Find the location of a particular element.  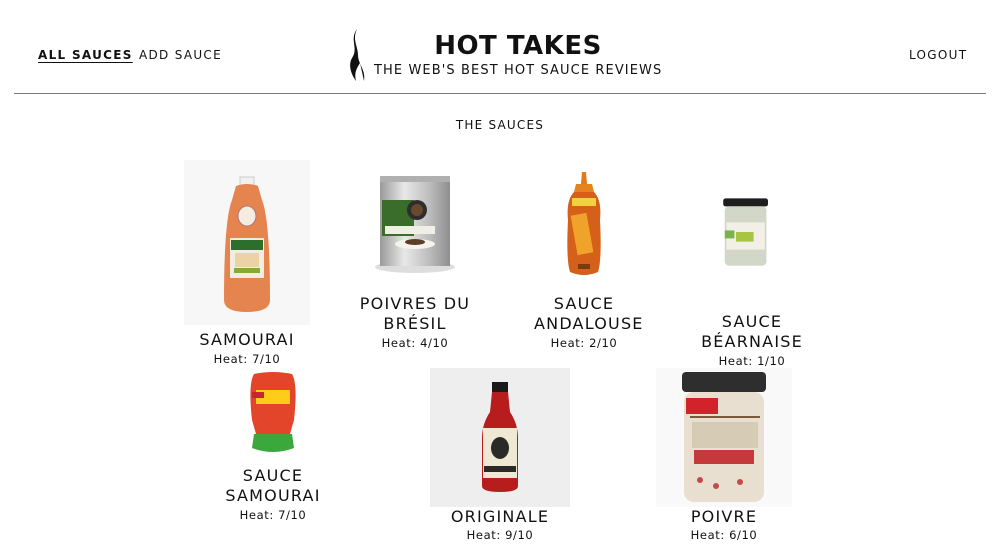

sauce-image-samourai-squeeze-bottle is located at coordinates (273, 414).